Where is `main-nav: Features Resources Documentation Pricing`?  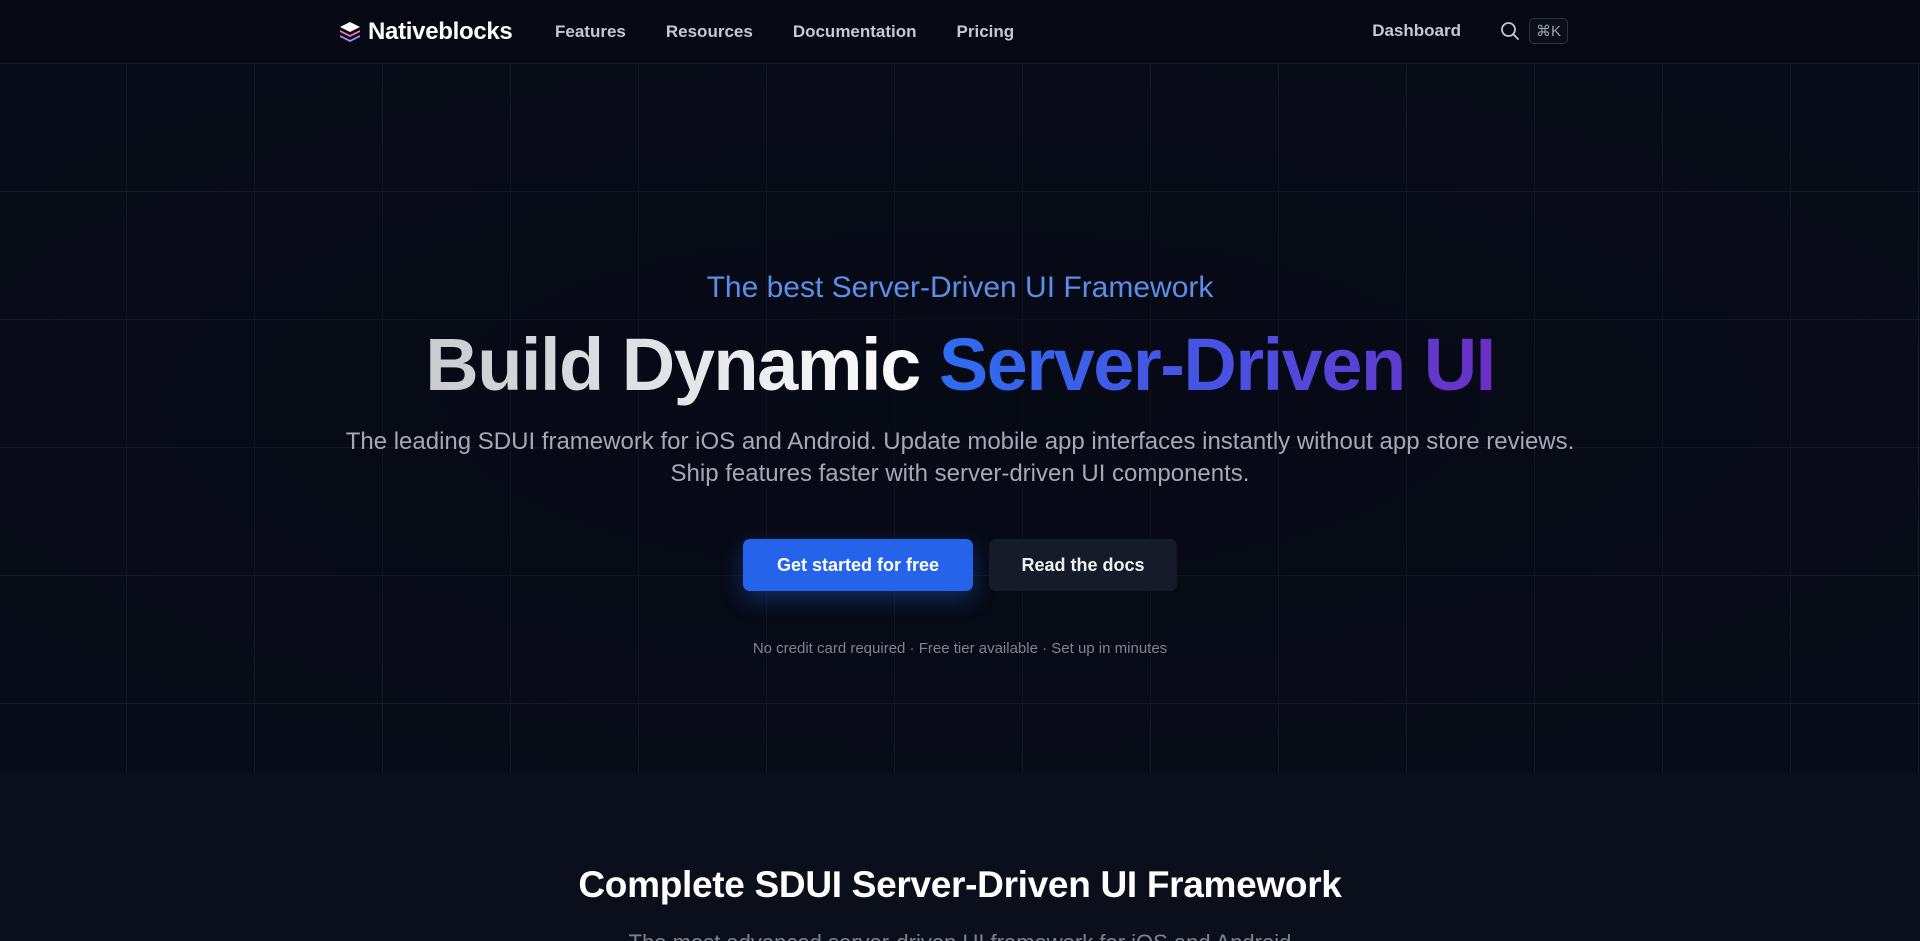
main-nav: Features Resources Documentation Pricing is located at coordinates (784, 32).